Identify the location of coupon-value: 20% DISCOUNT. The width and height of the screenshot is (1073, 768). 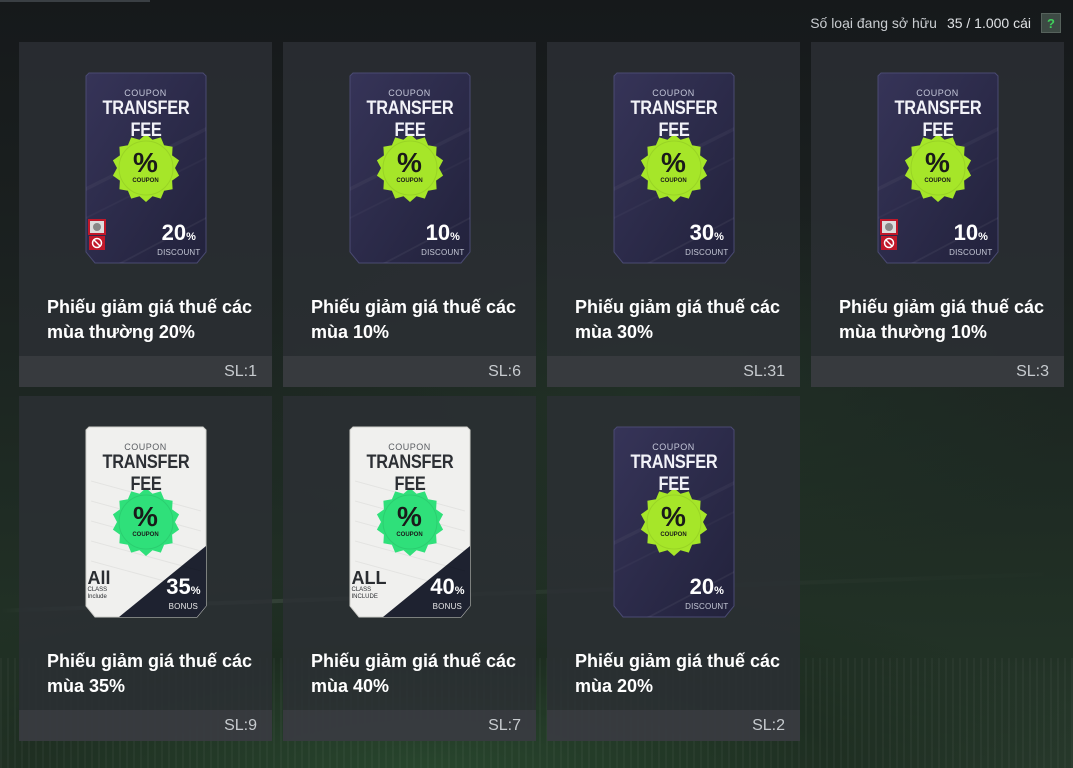
(179, 239).